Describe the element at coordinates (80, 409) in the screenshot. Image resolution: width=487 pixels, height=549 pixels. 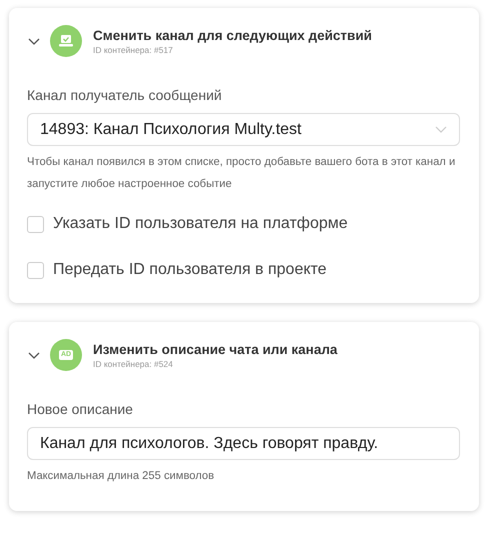
I see `field-label: Новое описание` at that location.